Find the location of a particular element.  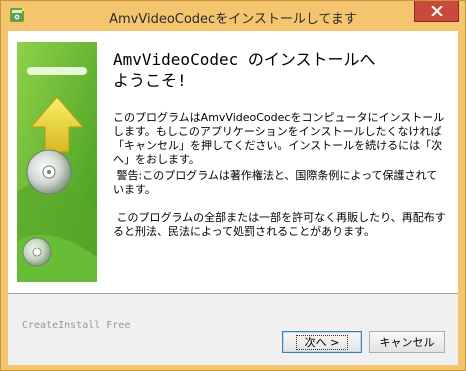

close-button is located at coordinates (436, 11).